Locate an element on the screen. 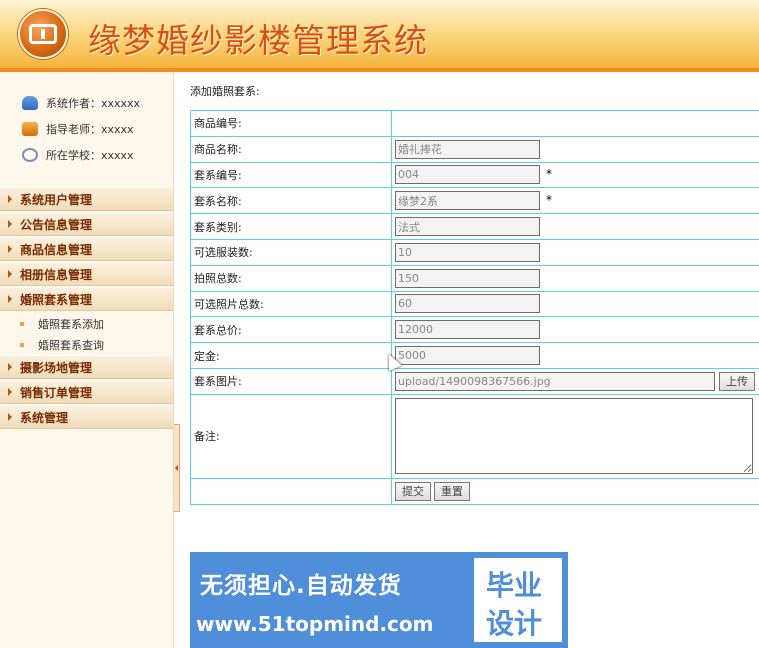 This screenshot has height=648, width=759. field-label: 商品编号: is located at coordinates (291, 123).